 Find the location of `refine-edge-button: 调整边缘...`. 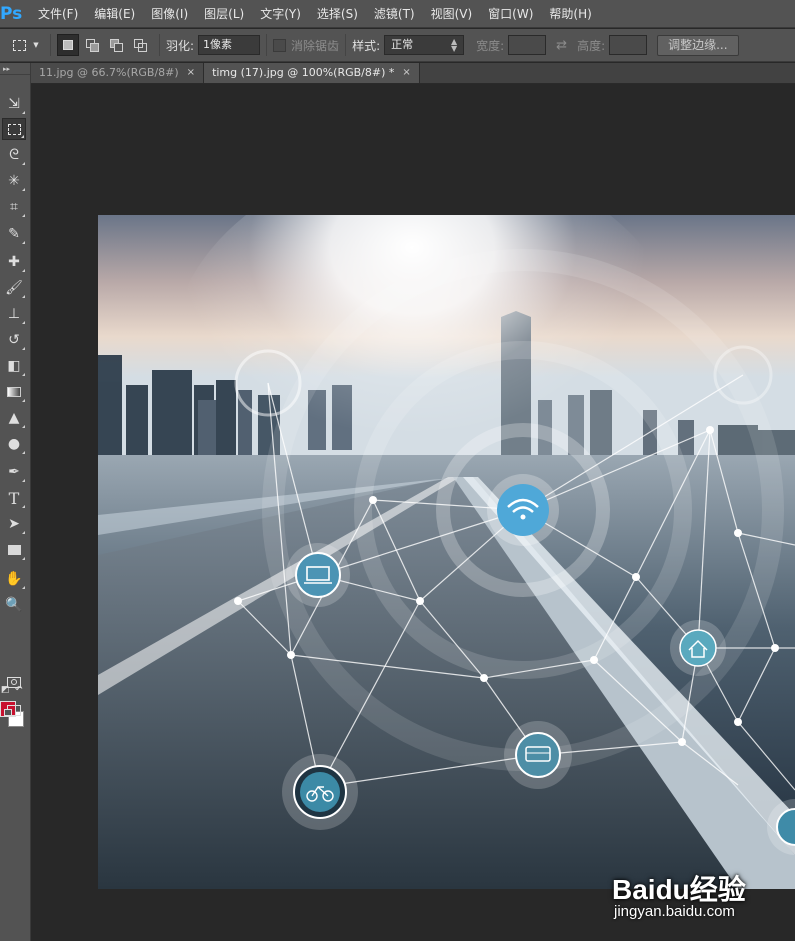

refine-edge-button: 调整边缘... is located at coordinates (698, 45).